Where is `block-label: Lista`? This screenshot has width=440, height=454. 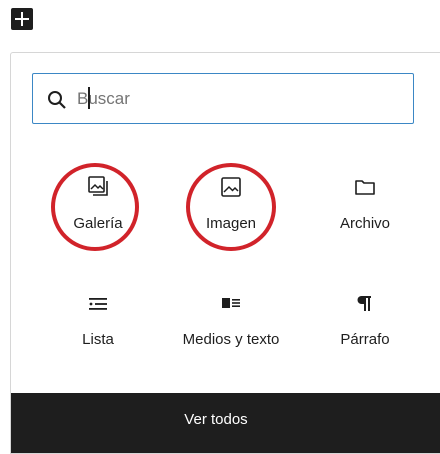 block-label: Lista is located at coordinates (98, 339).